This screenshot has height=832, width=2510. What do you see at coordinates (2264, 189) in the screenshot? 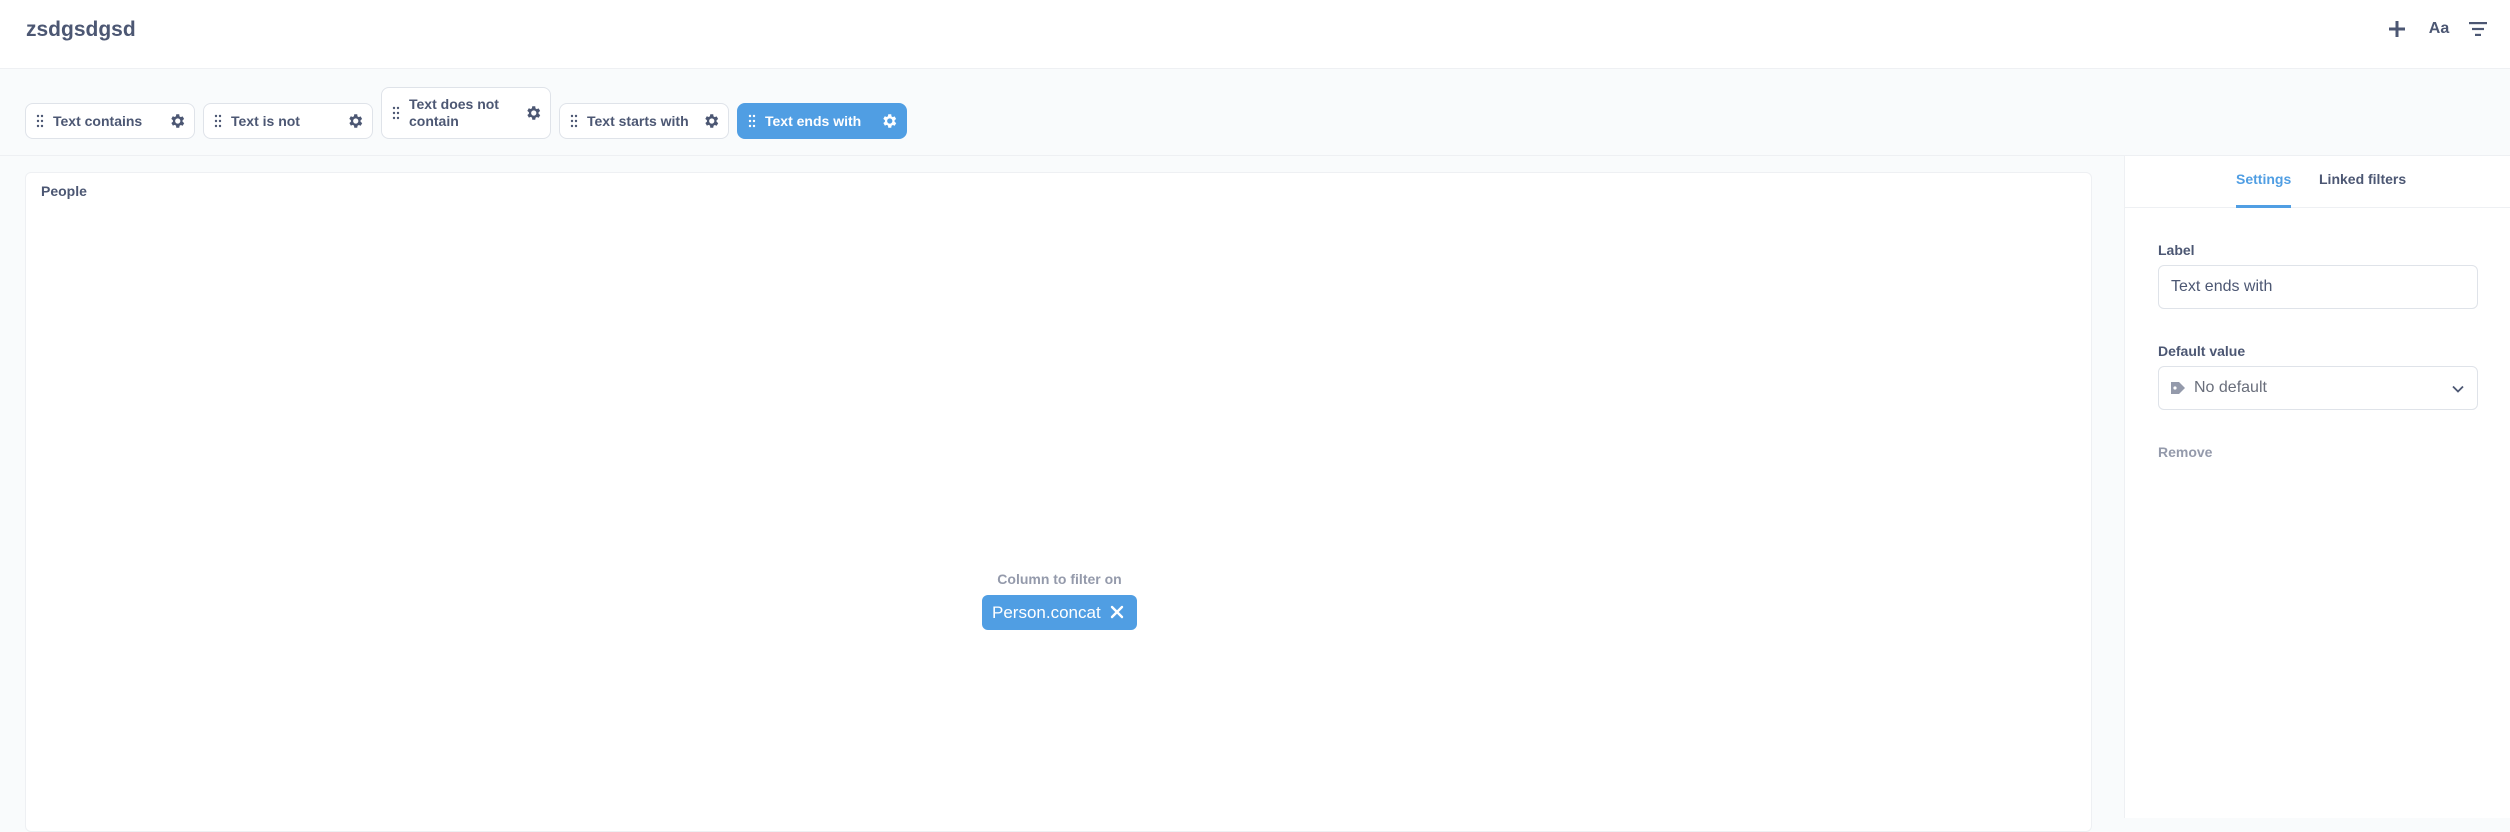
I see `tab-settings: Settings` at bounding box center [2264, 189].